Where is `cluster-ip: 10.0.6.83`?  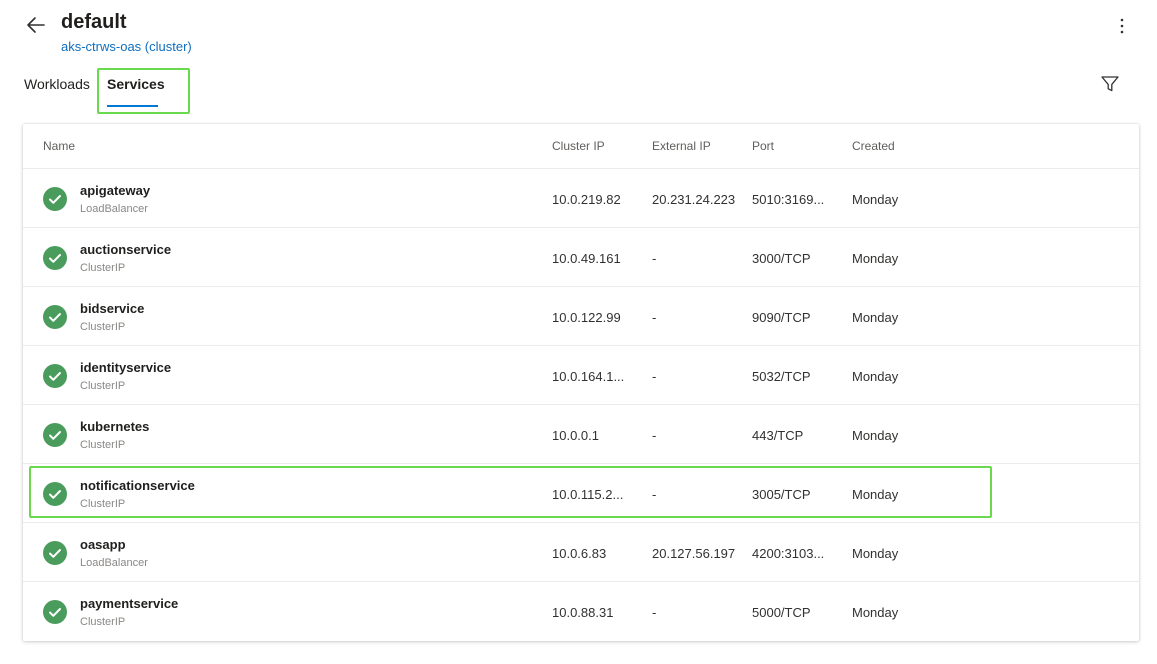 cluster-ip: 10.0.6.83 is located at coordinates (579, 553).